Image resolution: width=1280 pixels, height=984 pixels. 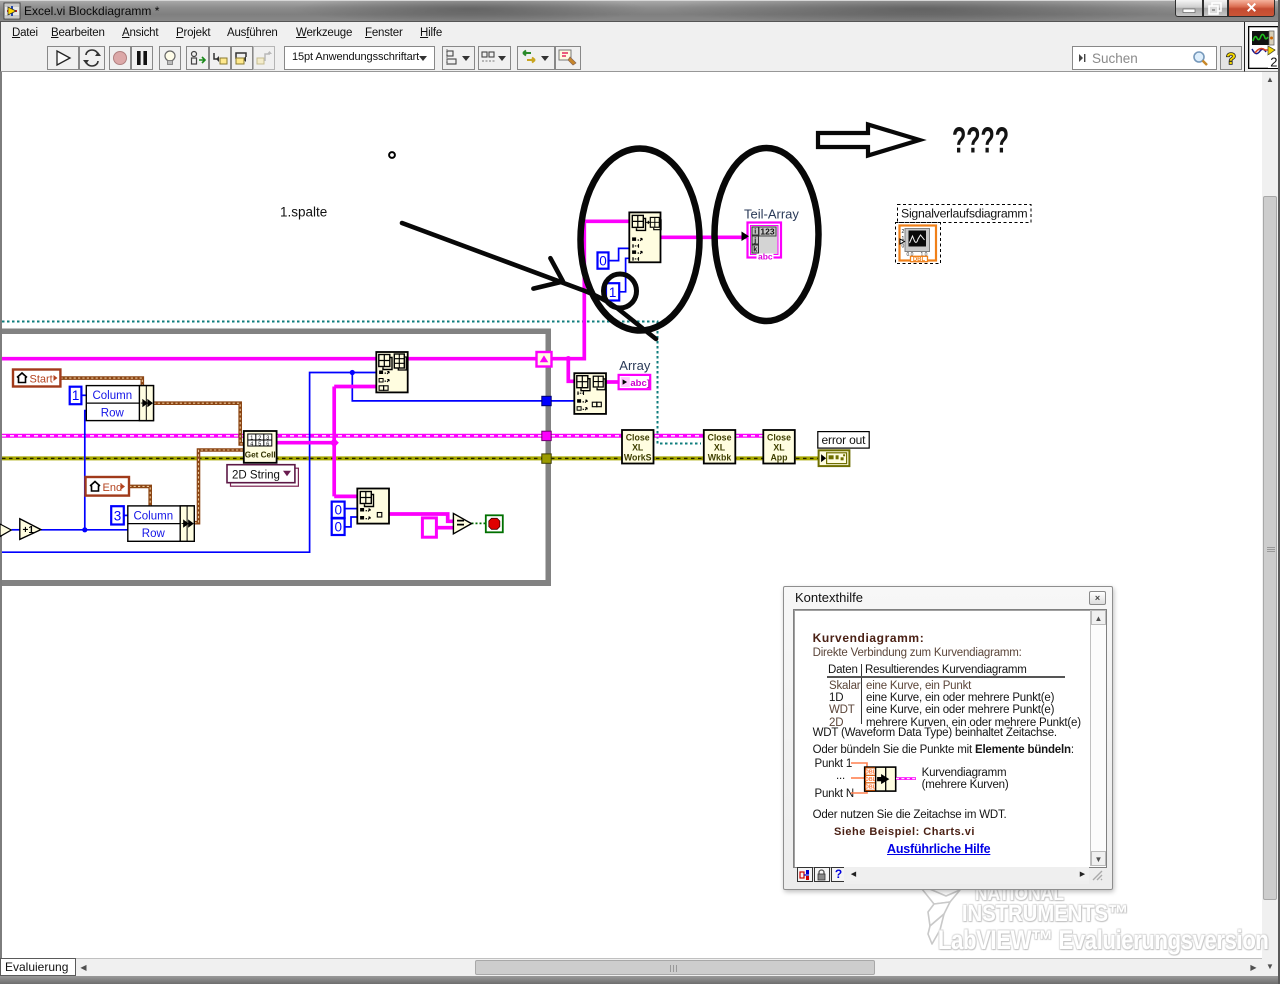 What do you see at coordinates (1115, 58) in the screenshot?
I see `svg-text: Suchen` at bounding box center [1115, 58].